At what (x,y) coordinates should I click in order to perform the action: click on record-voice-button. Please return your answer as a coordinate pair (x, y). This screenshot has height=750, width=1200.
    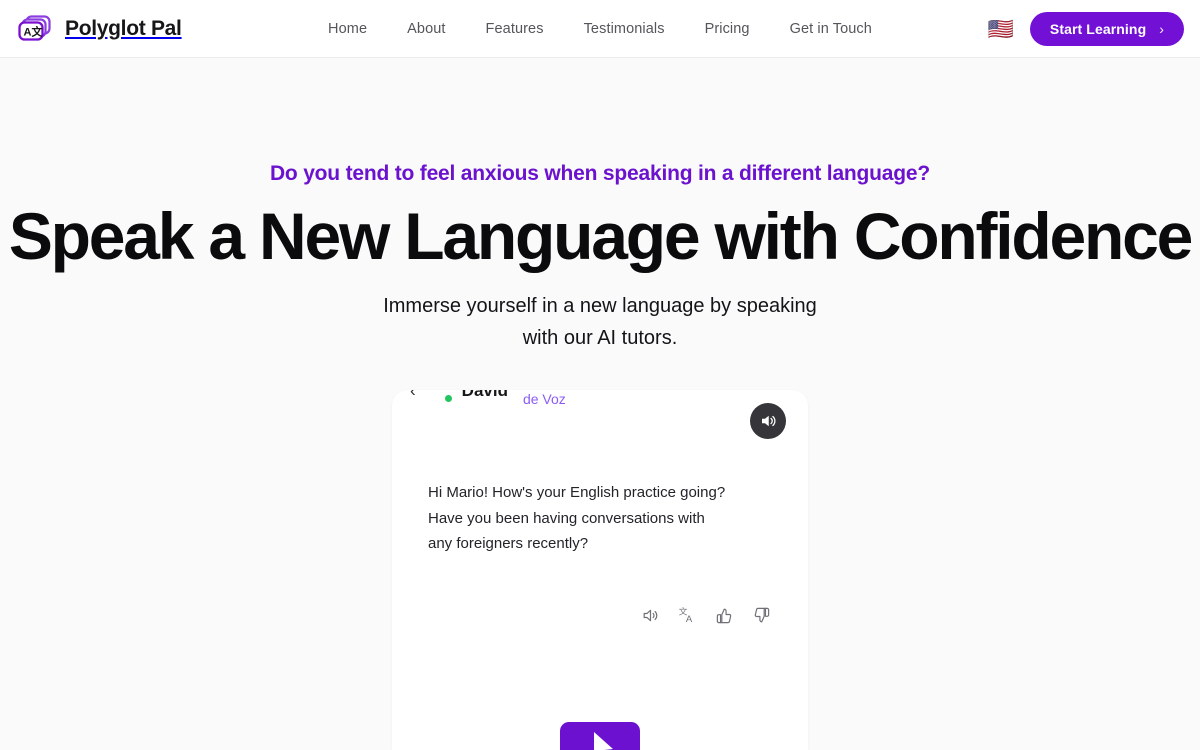
    Looking at the image, I should click on (600, 736).